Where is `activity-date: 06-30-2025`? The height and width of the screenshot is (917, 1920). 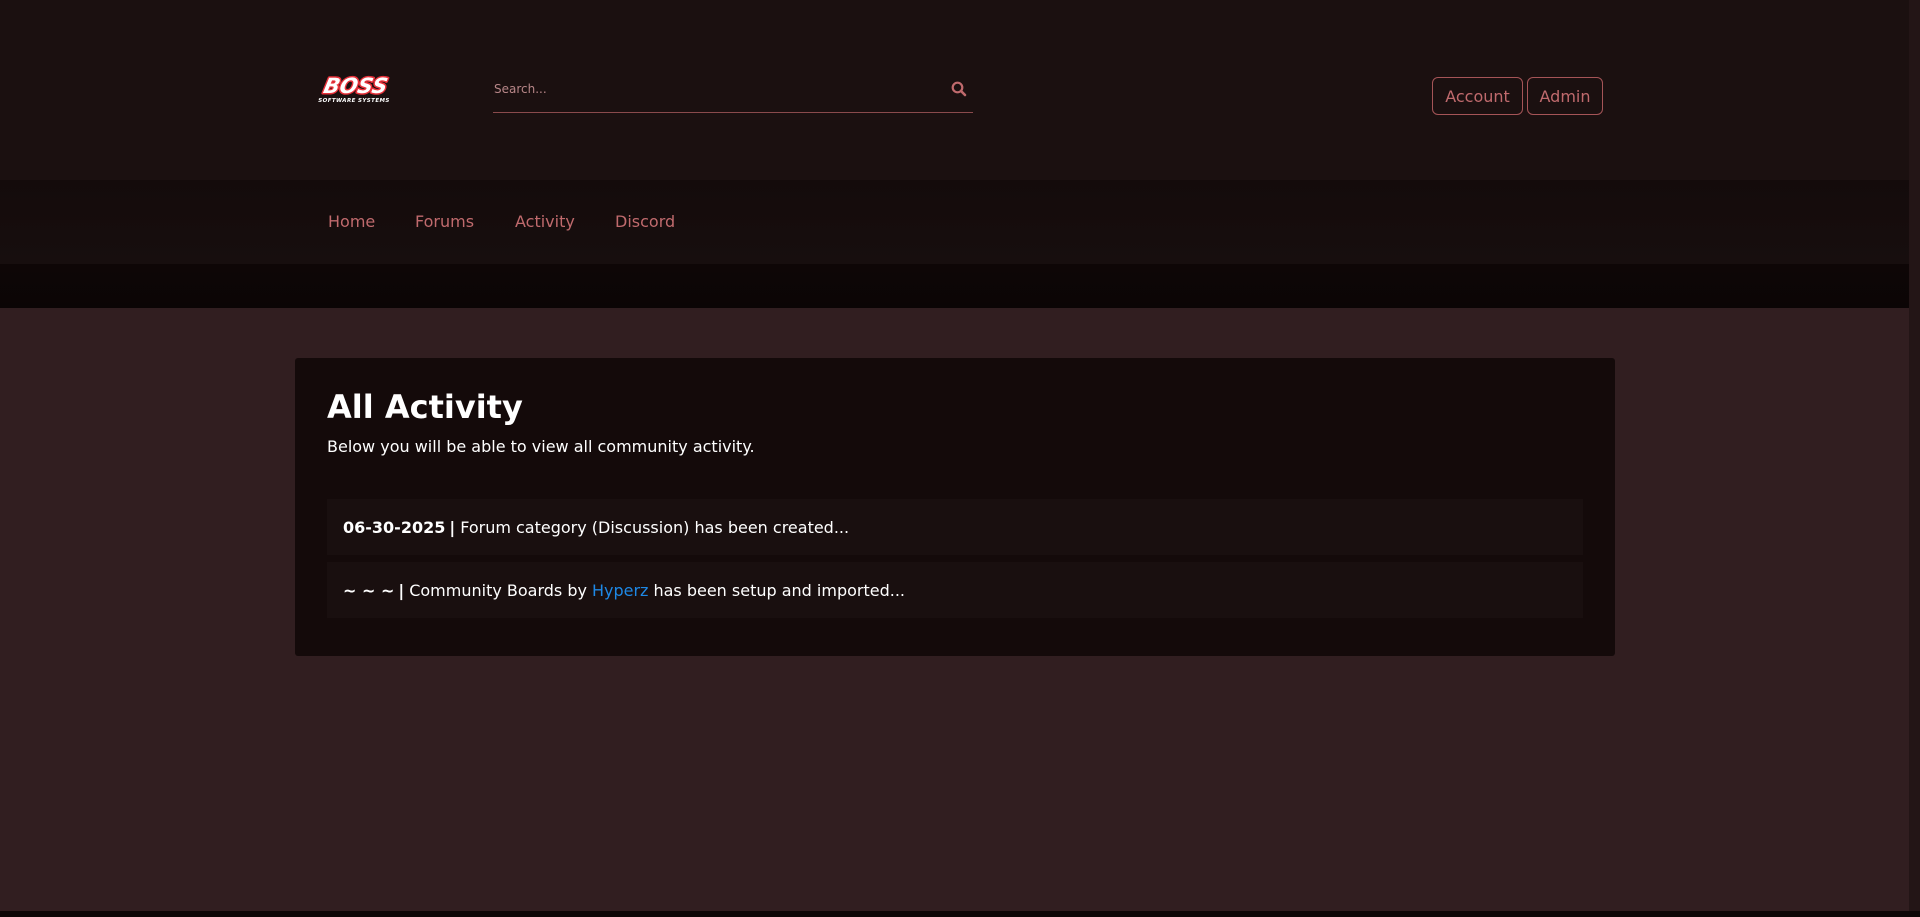
activity-date: 06-30-2025 is located at coordinates (394, 527).